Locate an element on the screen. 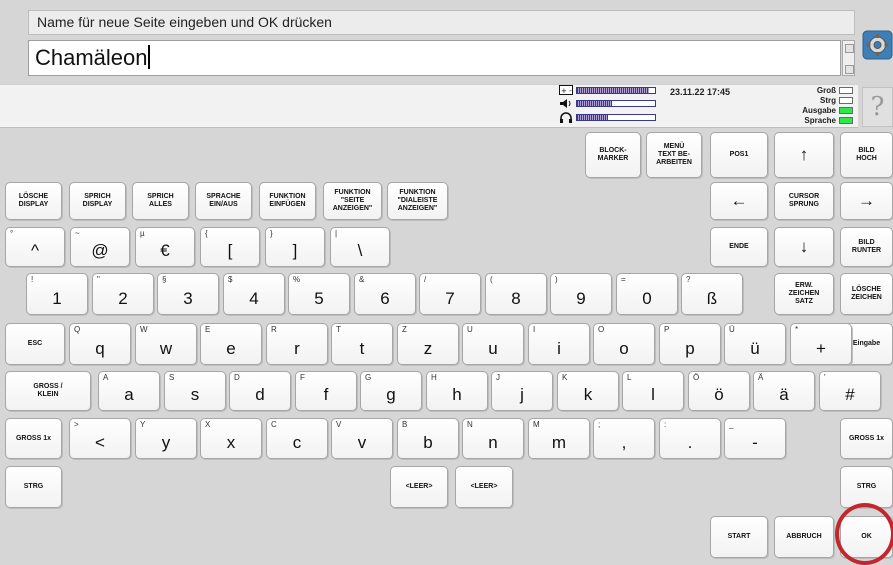  char-key: Nn is located at coordinates (493, 438).